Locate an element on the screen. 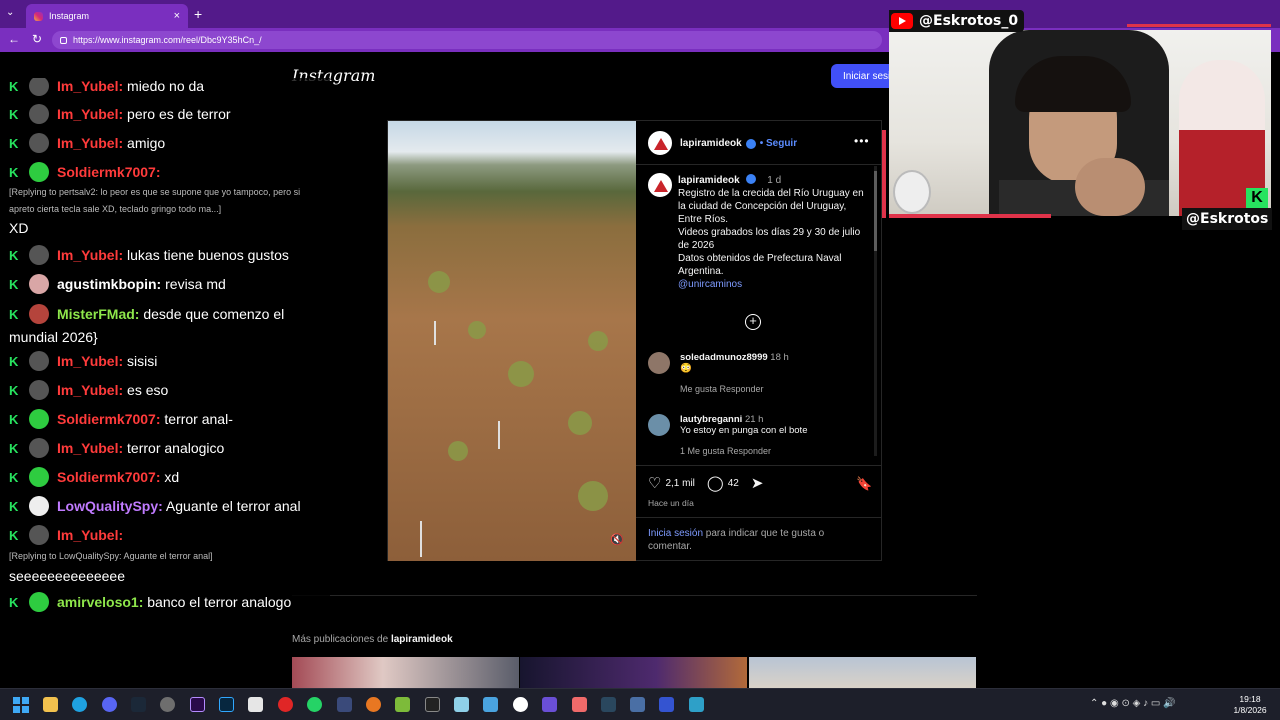  comment-bubble-icon: ◯ is located at coordinates (715, 483).